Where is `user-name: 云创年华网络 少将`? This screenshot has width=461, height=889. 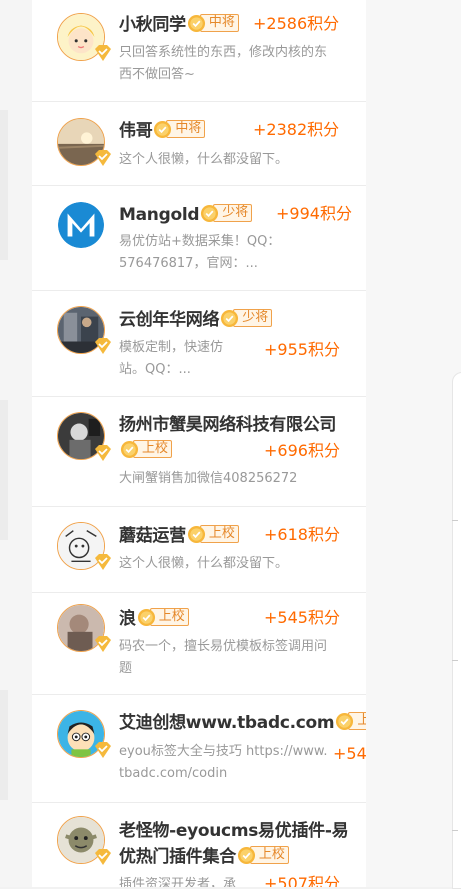 user-name: 云创年华网络 少将 is located at coordinates (196, 320).